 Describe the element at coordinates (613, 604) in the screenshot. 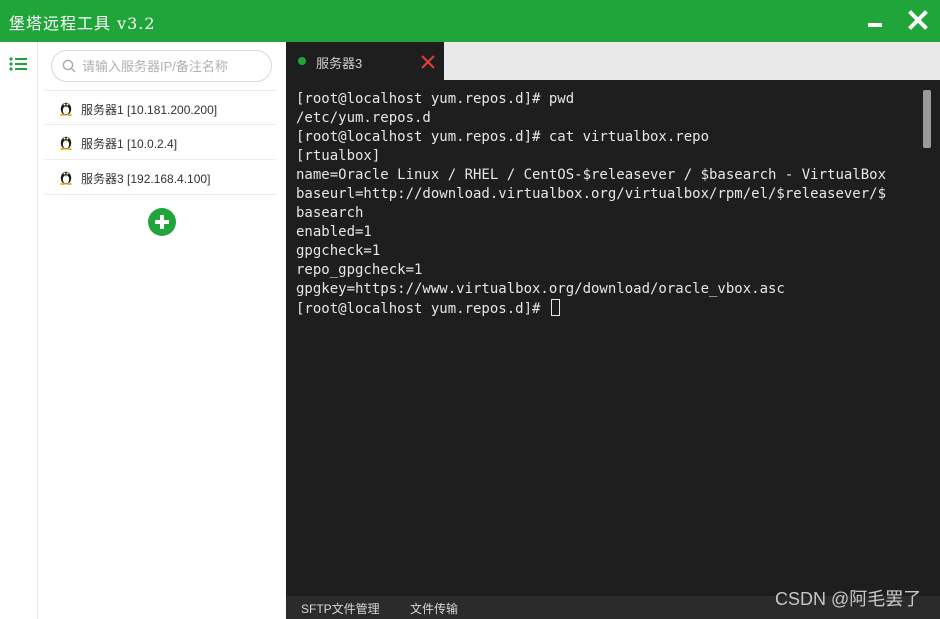

I see `bottom-toolbar: SFTP文件管理 文件传输 CSDN @阿毛罢了` at that location.